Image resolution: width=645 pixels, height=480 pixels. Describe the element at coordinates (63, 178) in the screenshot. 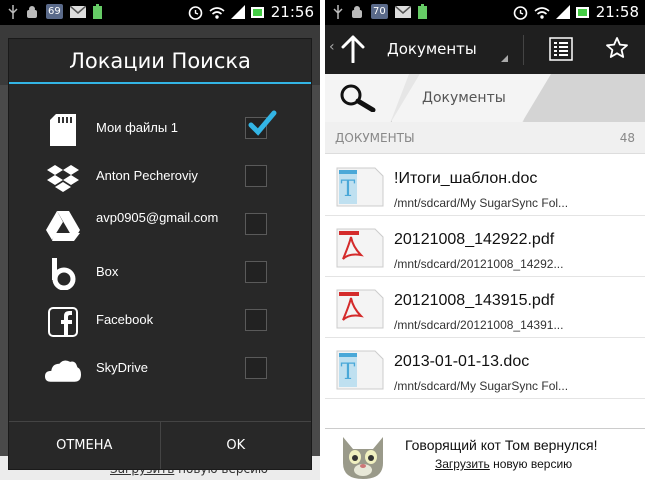

I see `dropbox-icon` at that location.